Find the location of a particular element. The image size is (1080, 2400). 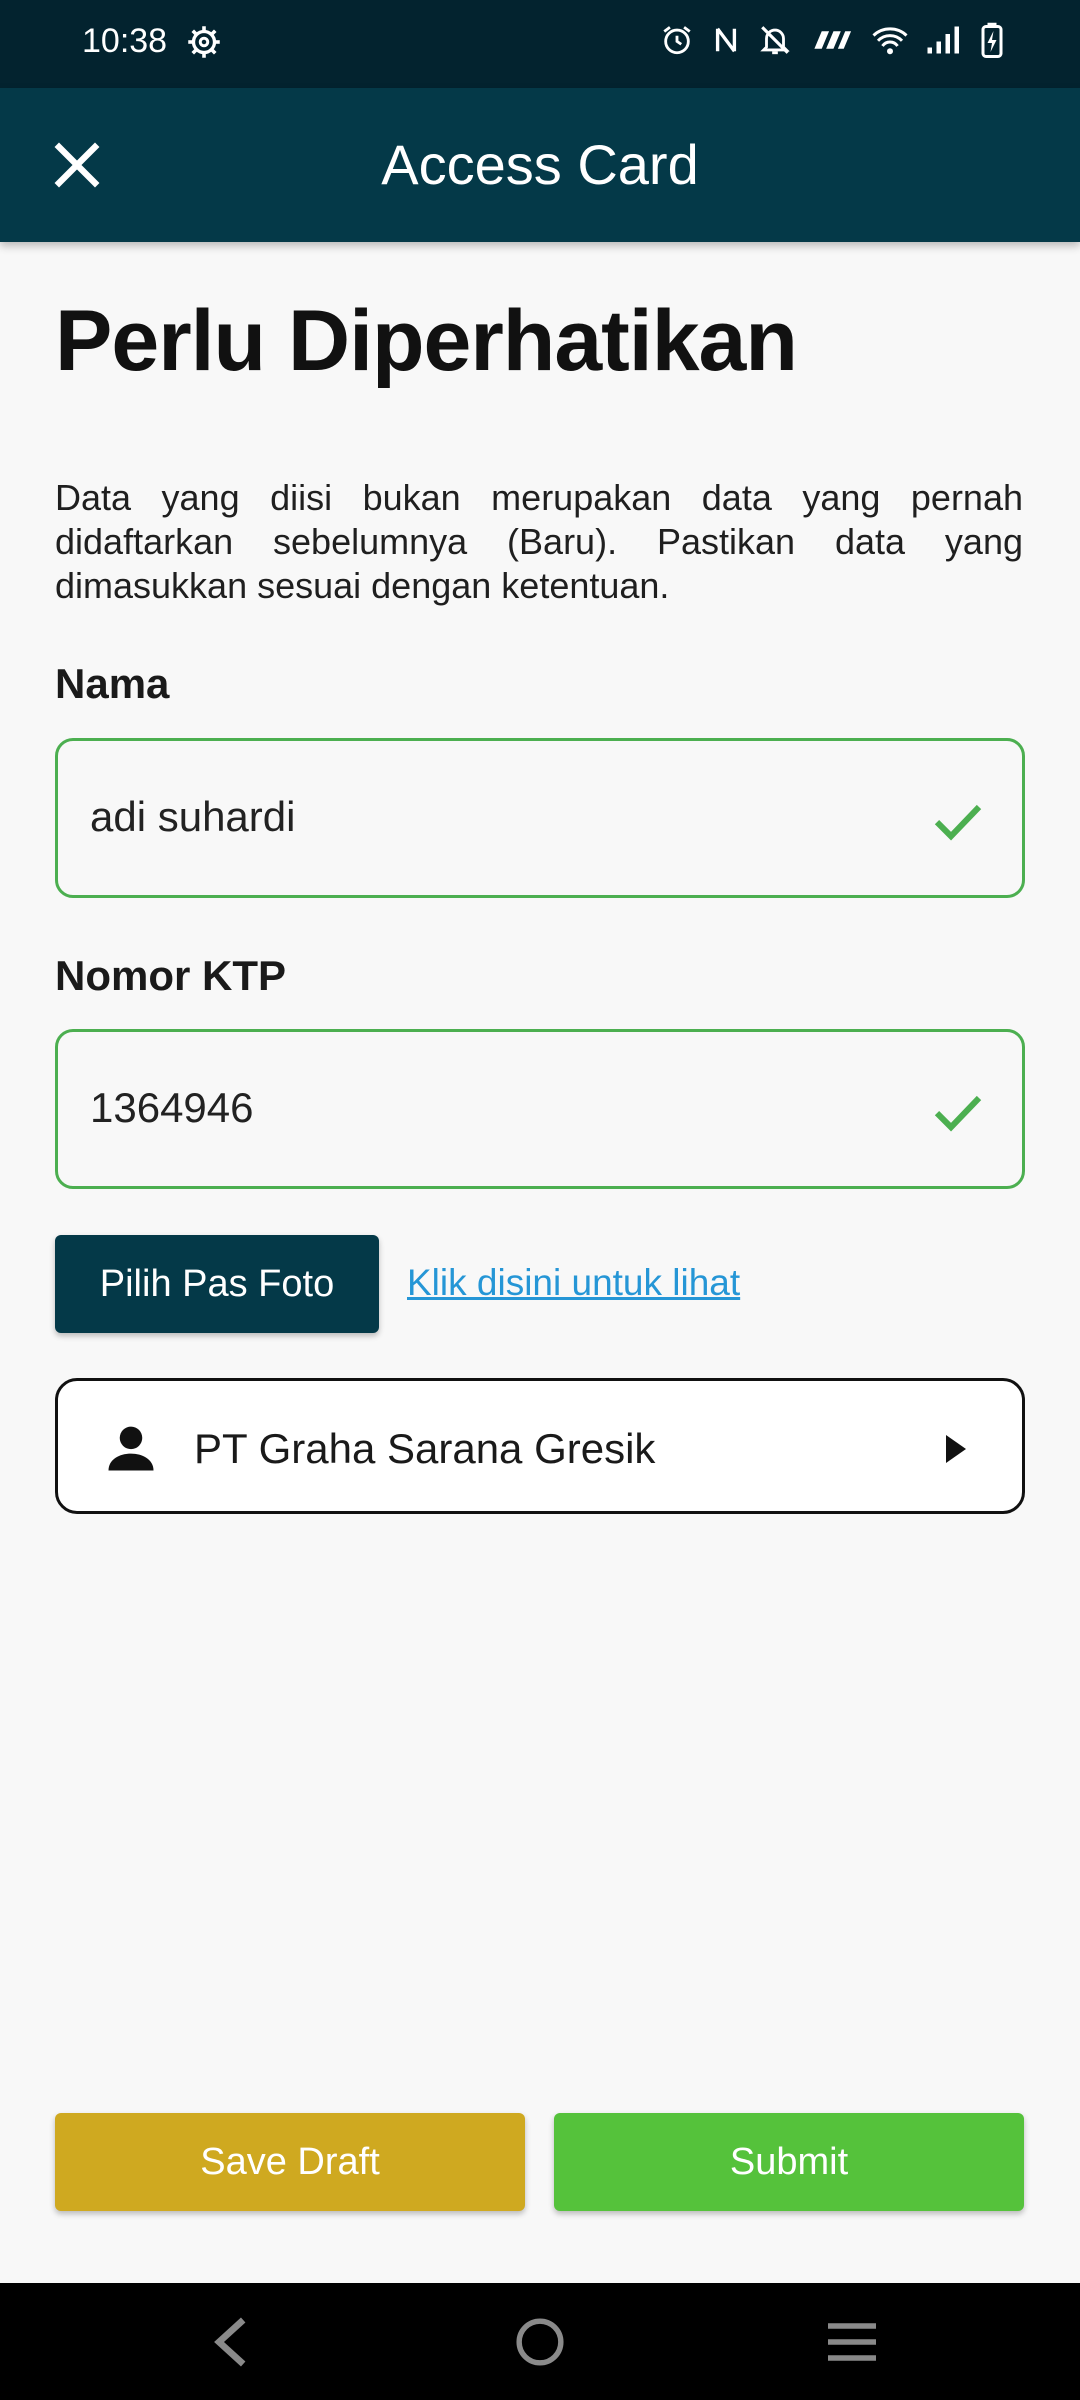

network-speed-icon is located at coordinates (833, 40).